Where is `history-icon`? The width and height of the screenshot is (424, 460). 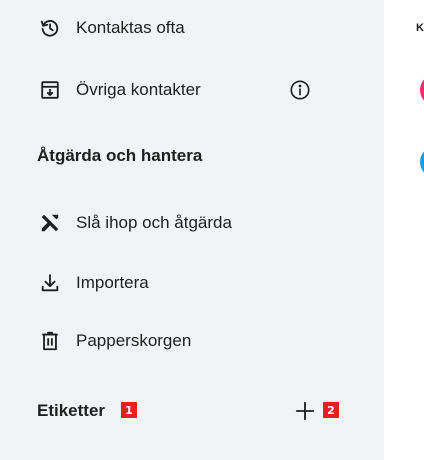
history-icon is located at coordinates (50, 28).